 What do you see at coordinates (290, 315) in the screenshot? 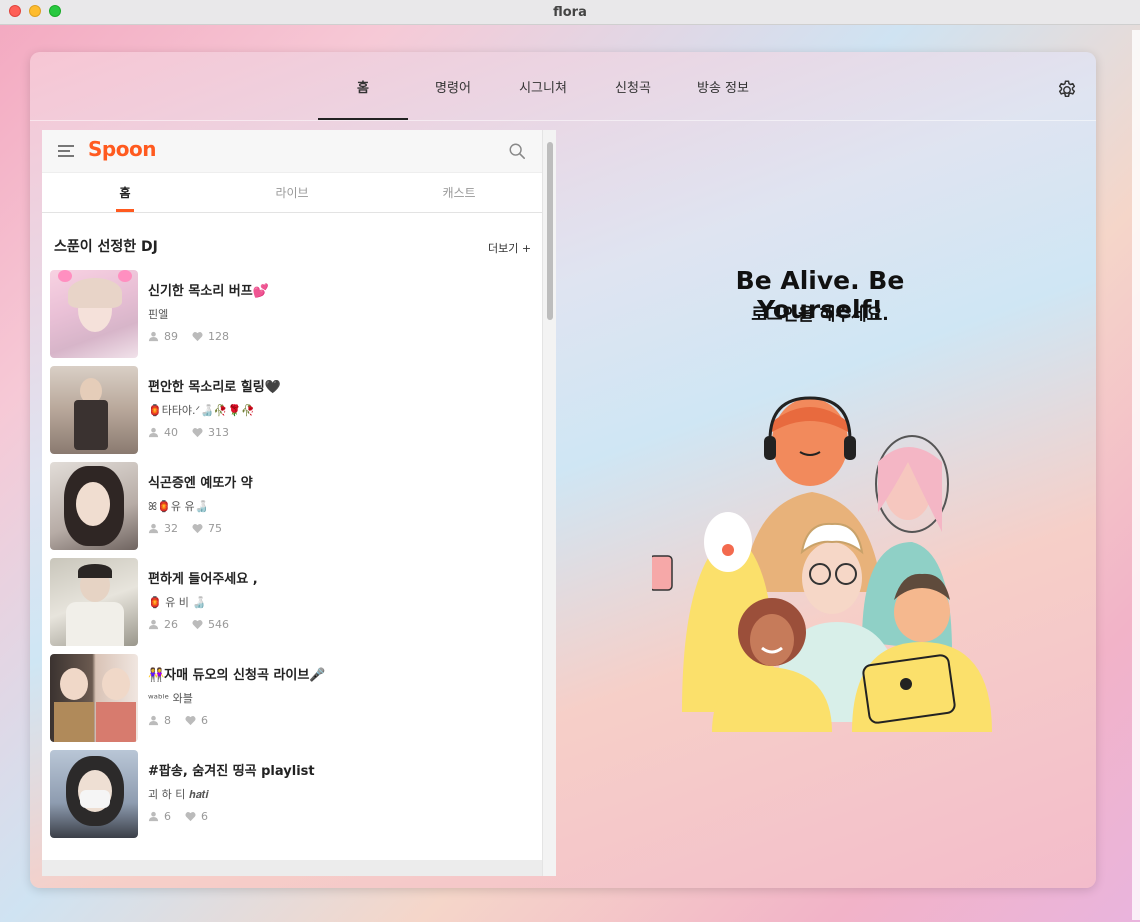
I see `list-item: 신기한 목소리 버프💕 핀엘 89 128` at bounding box center [290, 315].